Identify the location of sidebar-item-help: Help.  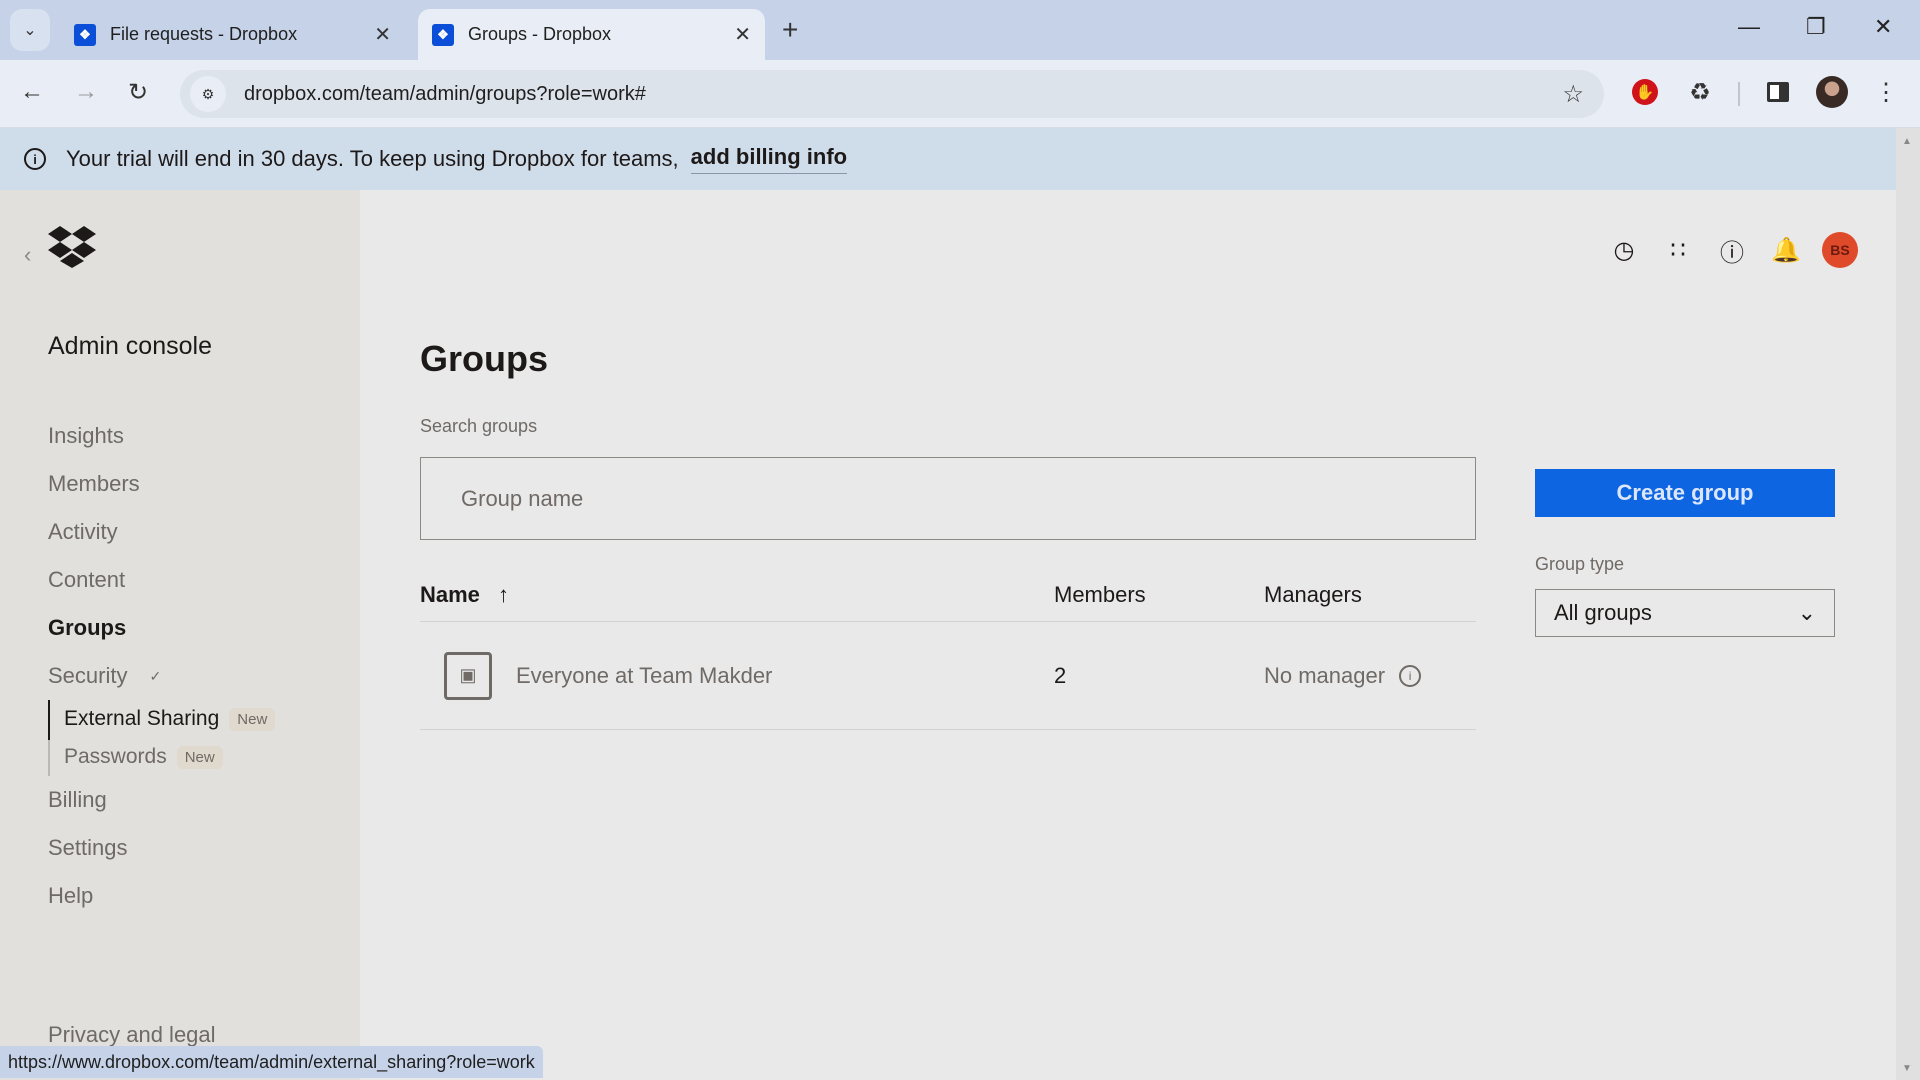
(161, 896).